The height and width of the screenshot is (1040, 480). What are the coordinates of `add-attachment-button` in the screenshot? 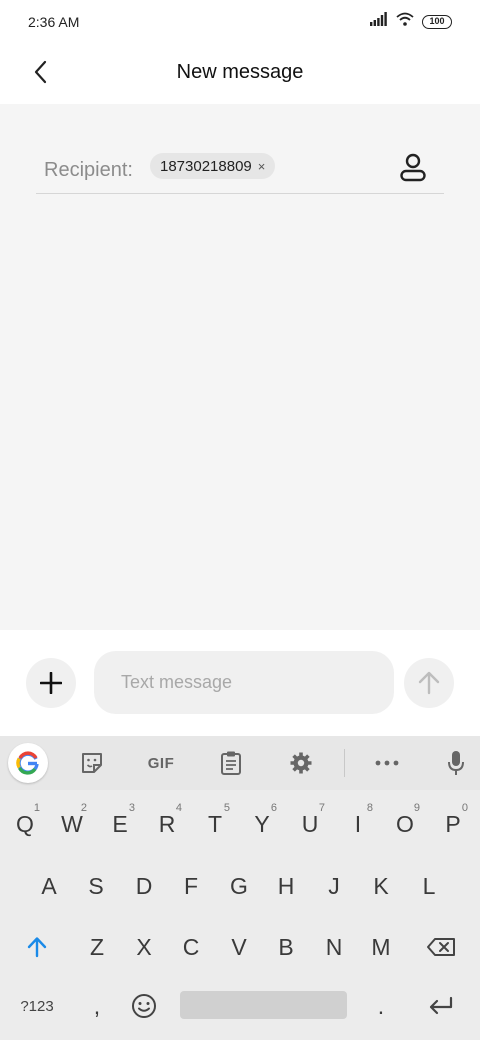 It's located at (51, 683).